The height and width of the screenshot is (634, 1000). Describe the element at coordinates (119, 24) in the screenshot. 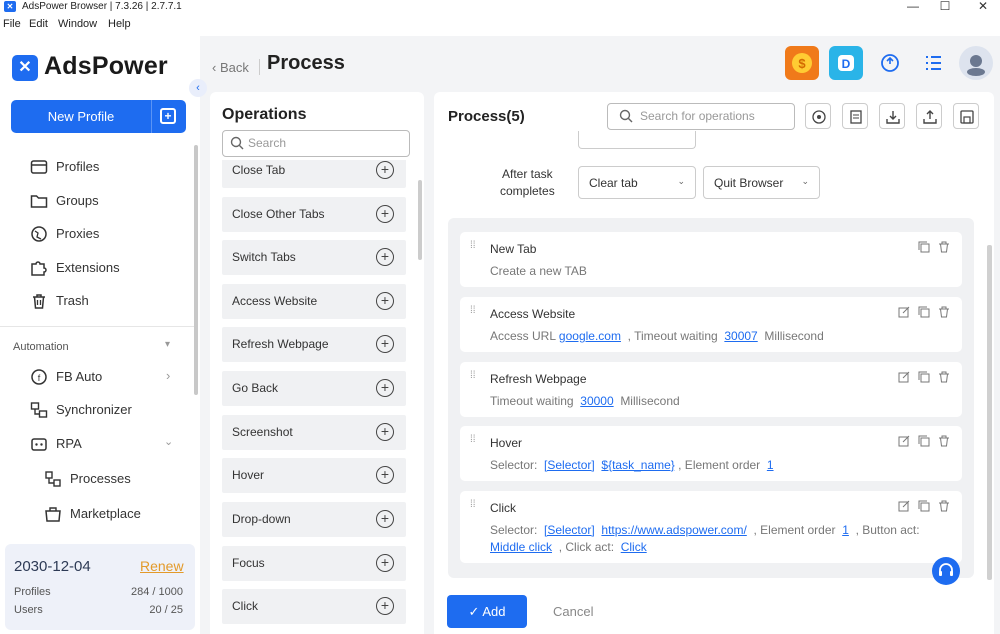

I see `menu-help: Help` at that location.